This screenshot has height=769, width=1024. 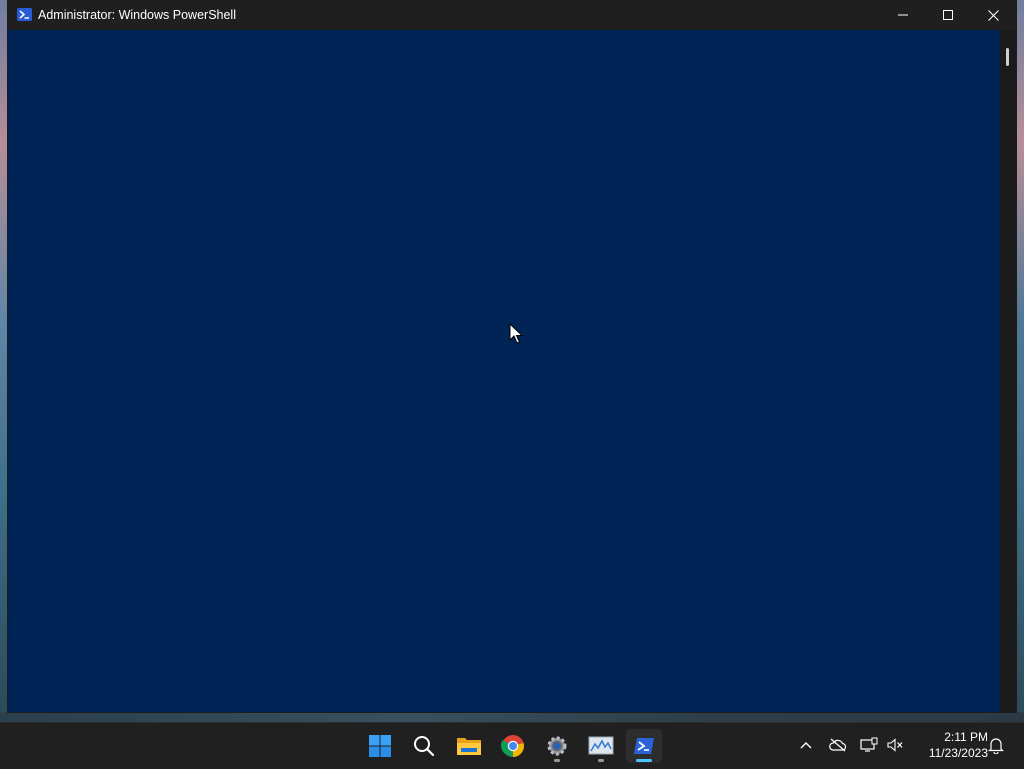 I want to click on folder-icon, so click(x=469, y=746).